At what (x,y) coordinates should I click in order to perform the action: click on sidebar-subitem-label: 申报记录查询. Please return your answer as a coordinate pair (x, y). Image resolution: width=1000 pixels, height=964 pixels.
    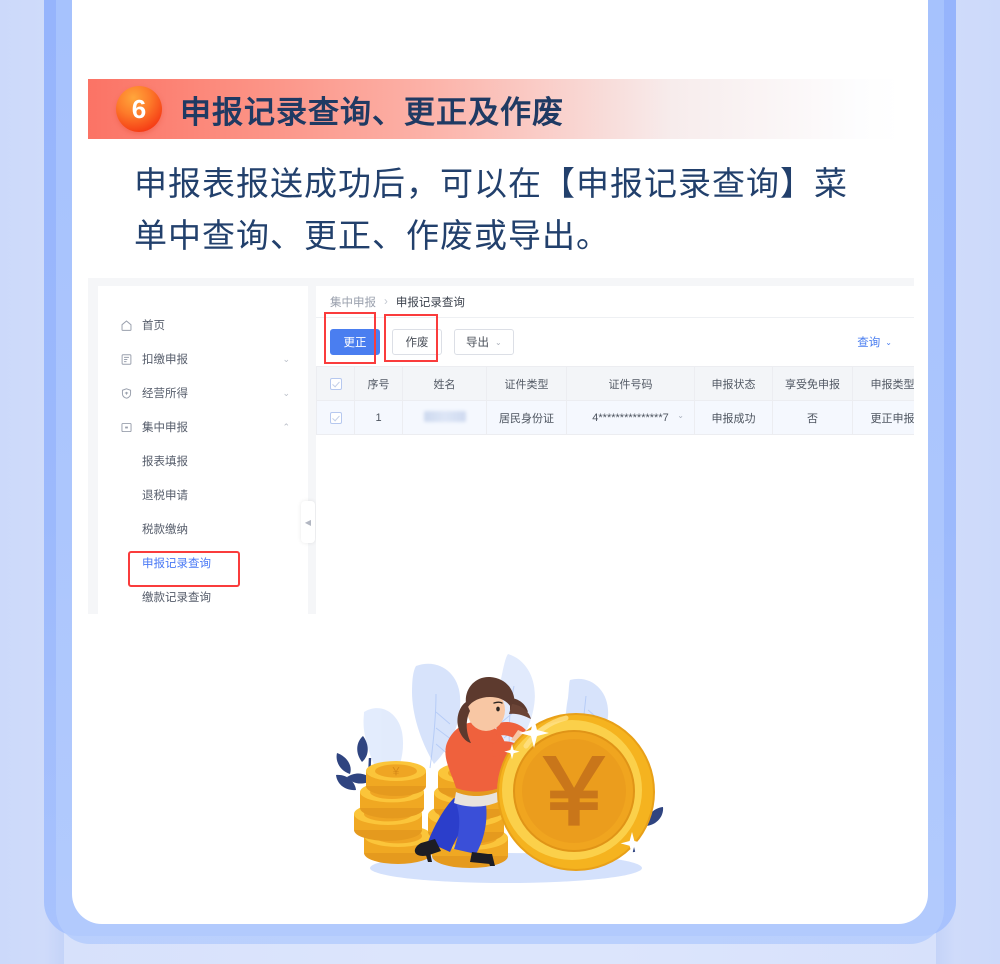
    Looking at the image, I should click on (176, 564).